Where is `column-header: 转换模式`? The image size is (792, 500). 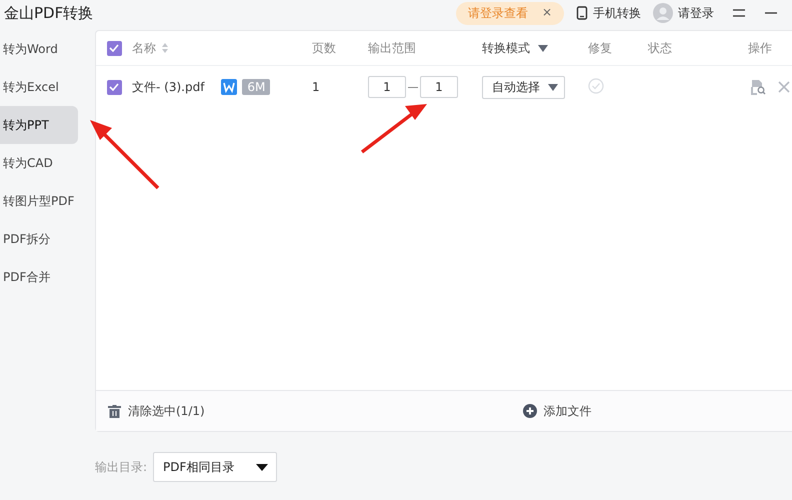 column-header: 转换模式 is located at coordinates (506, 48).